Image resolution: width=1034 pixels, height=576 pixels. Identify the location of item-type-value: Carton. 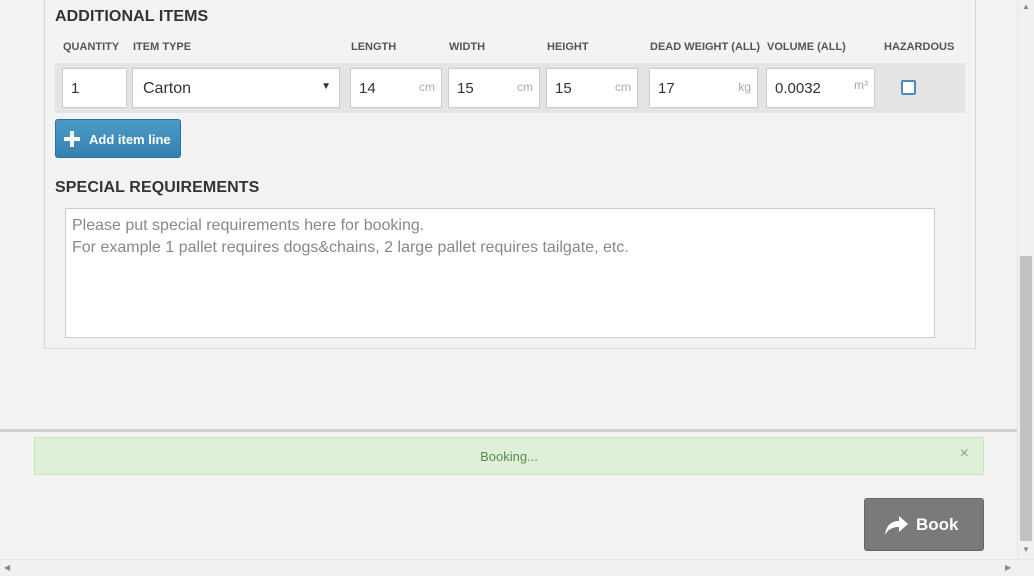
(167, 88).